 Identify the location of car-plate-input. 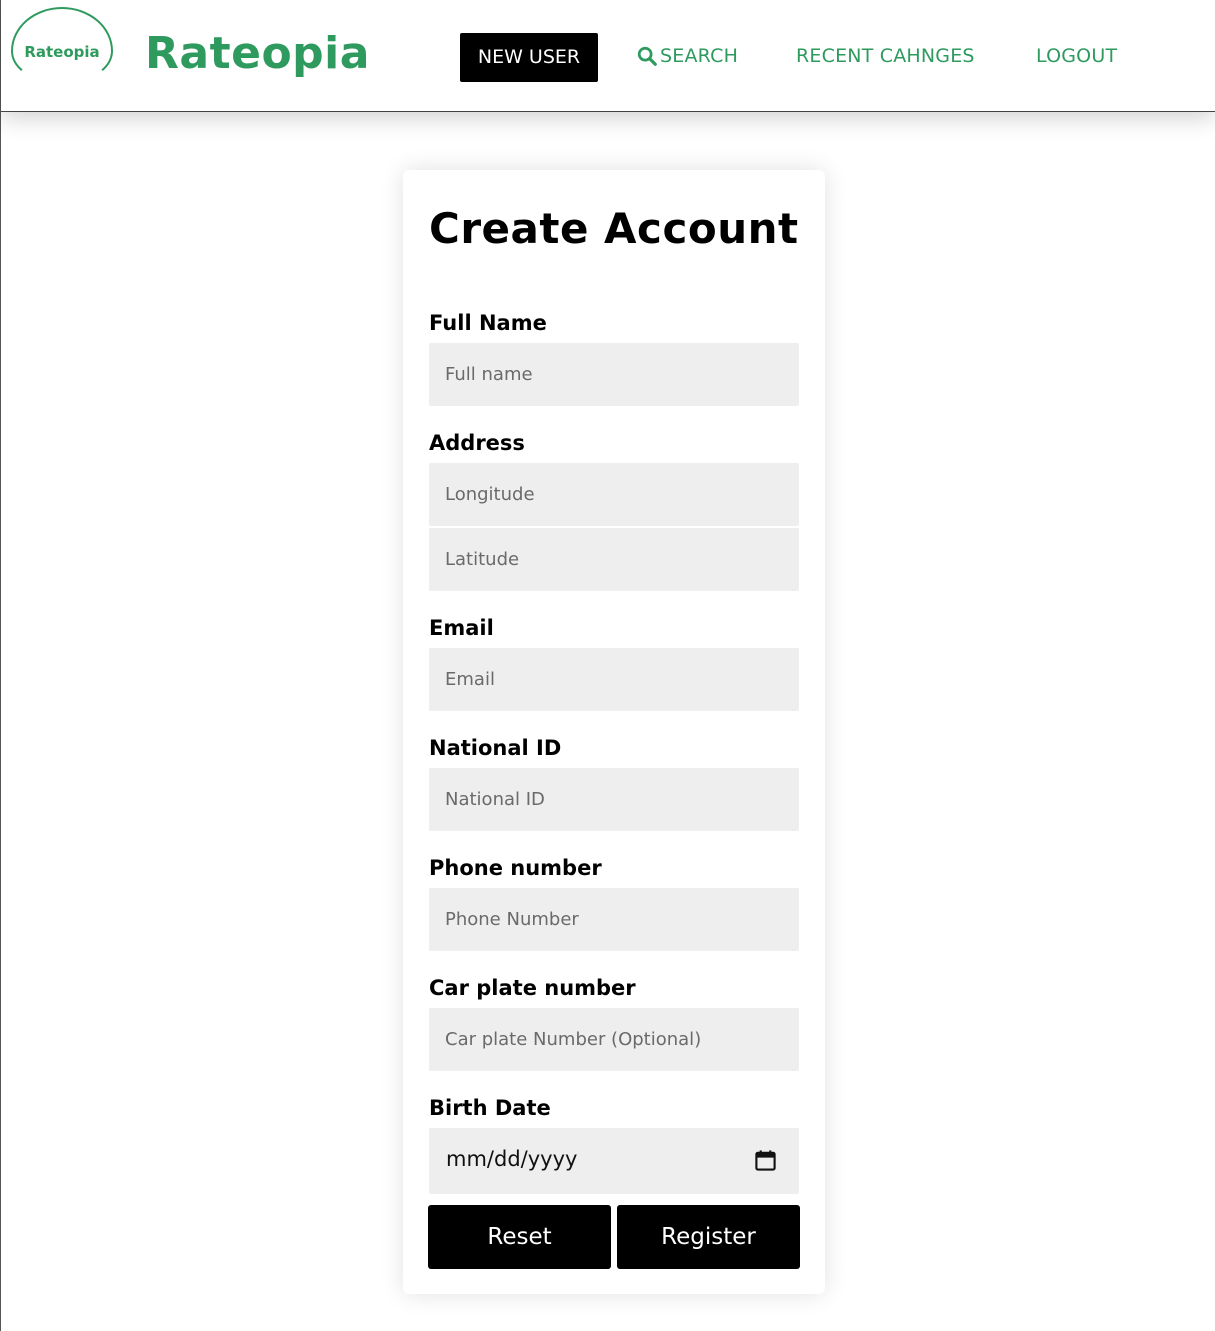
(614, 1039).